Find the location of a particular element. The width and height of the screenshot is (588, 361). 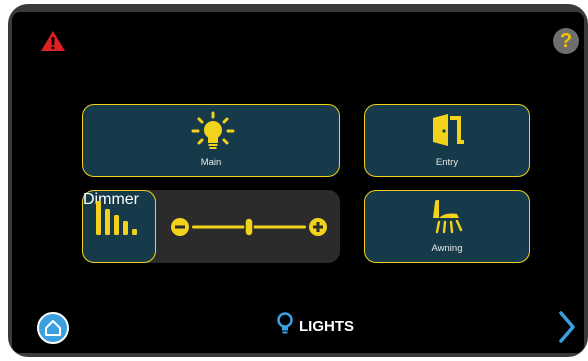

awning-light-icon is located at coordinates (448, 220).